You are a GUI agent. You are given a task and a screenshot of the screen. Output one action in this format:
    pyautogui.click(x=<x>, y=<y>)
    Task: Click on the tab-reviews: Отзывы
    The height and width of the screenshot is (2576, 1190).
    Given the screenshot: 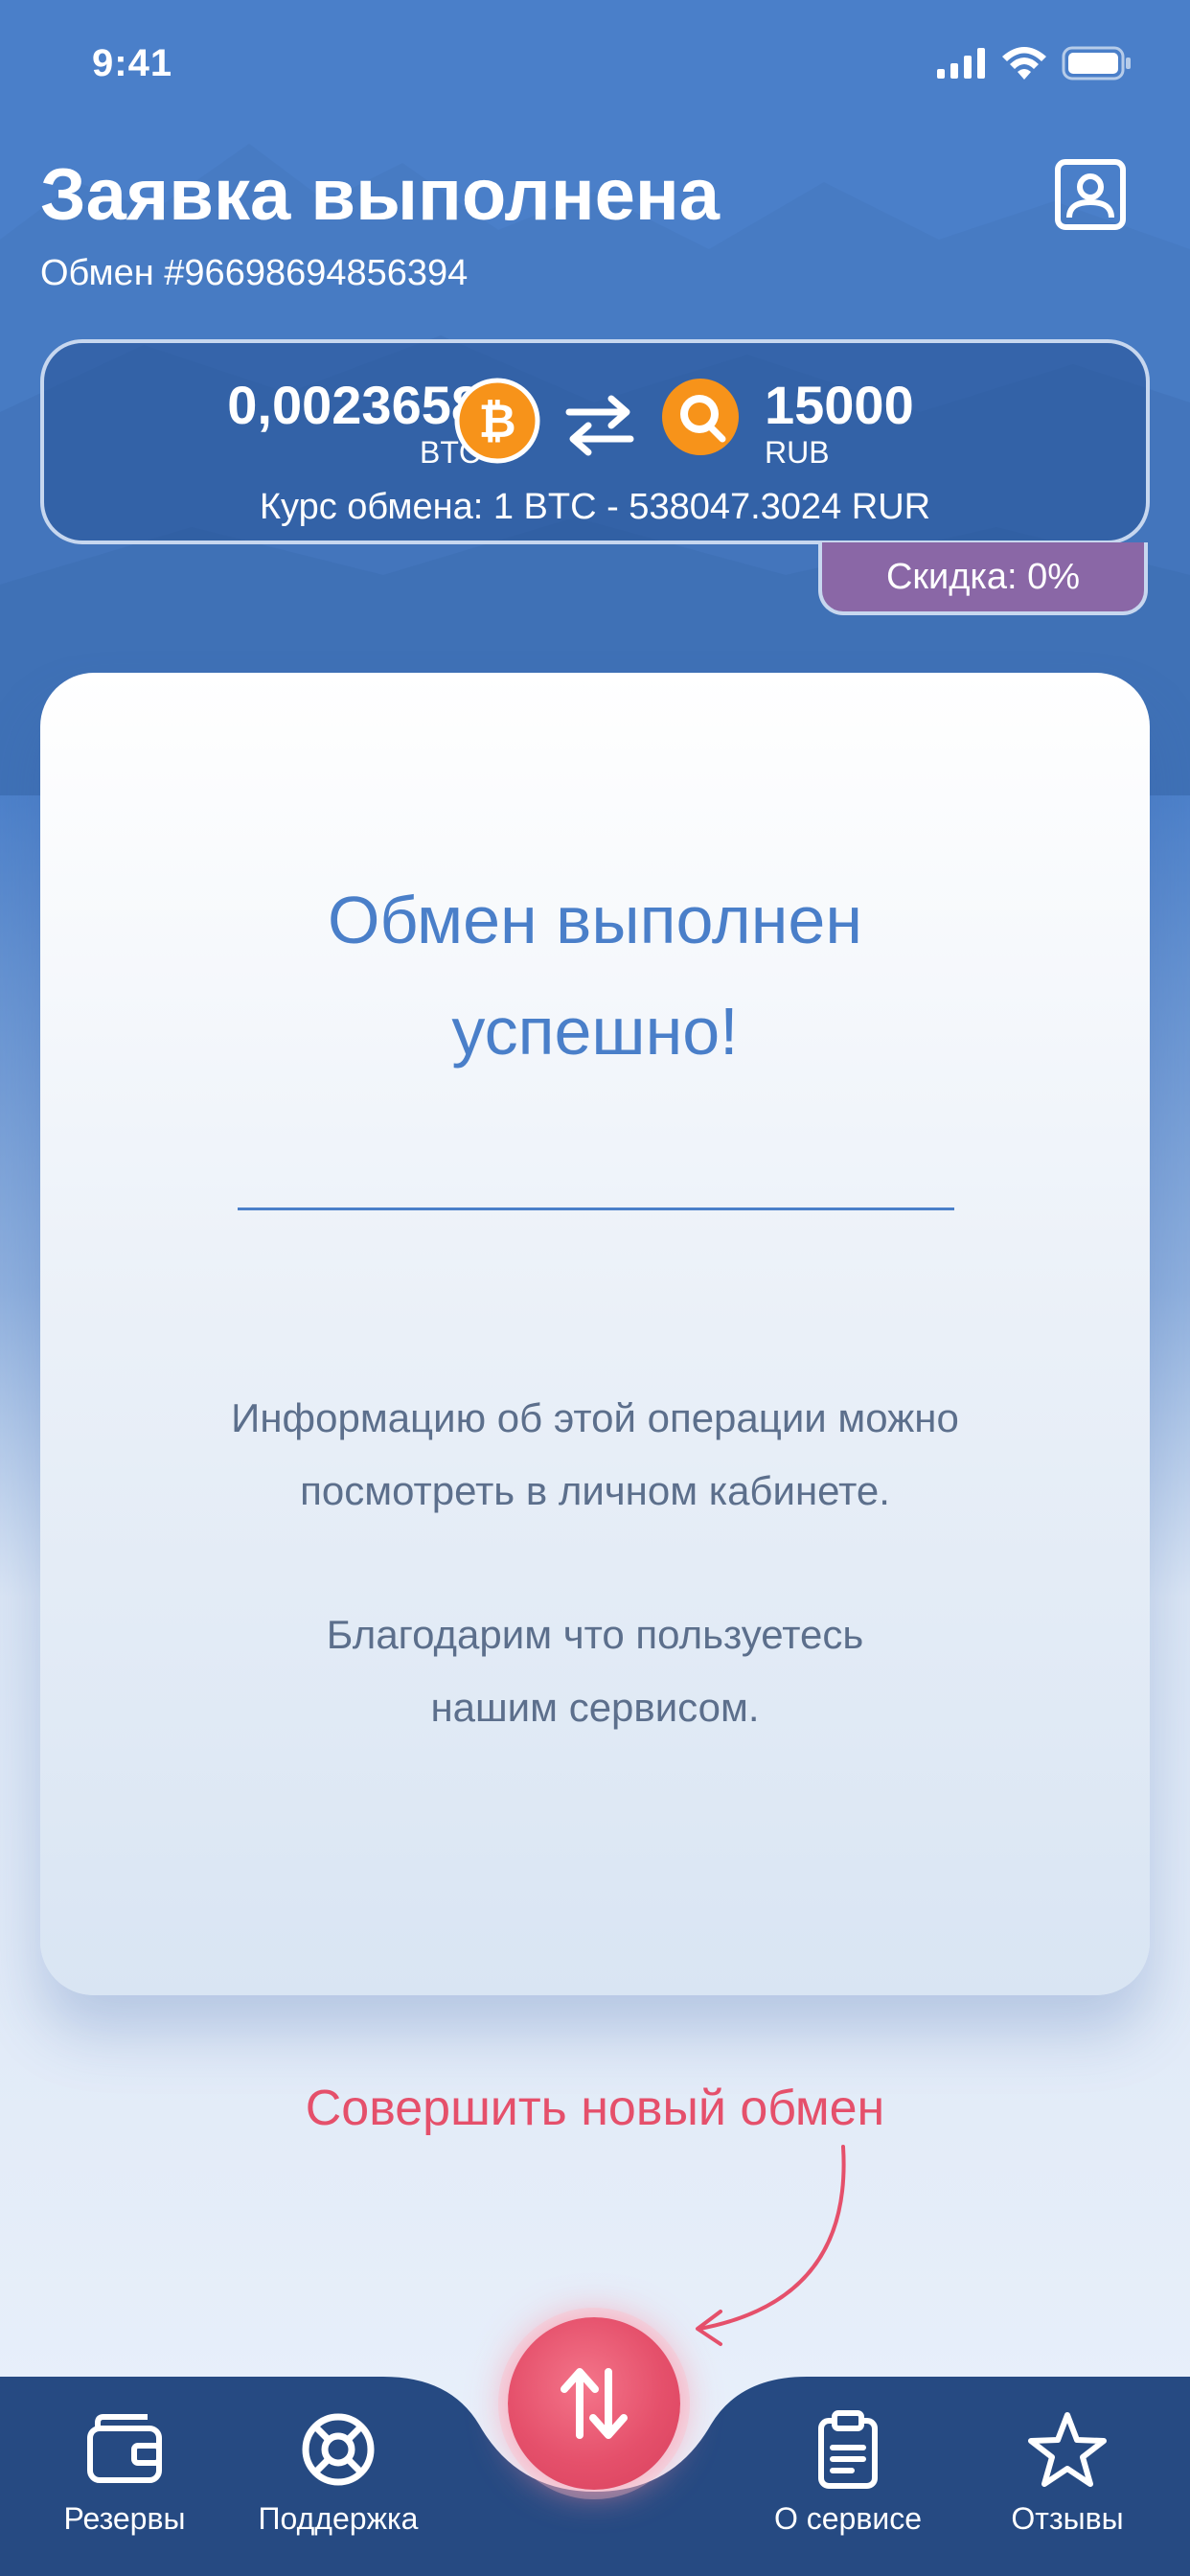 What is the action you would take?
    pyautogui.click(x=1068, y=2481)
    